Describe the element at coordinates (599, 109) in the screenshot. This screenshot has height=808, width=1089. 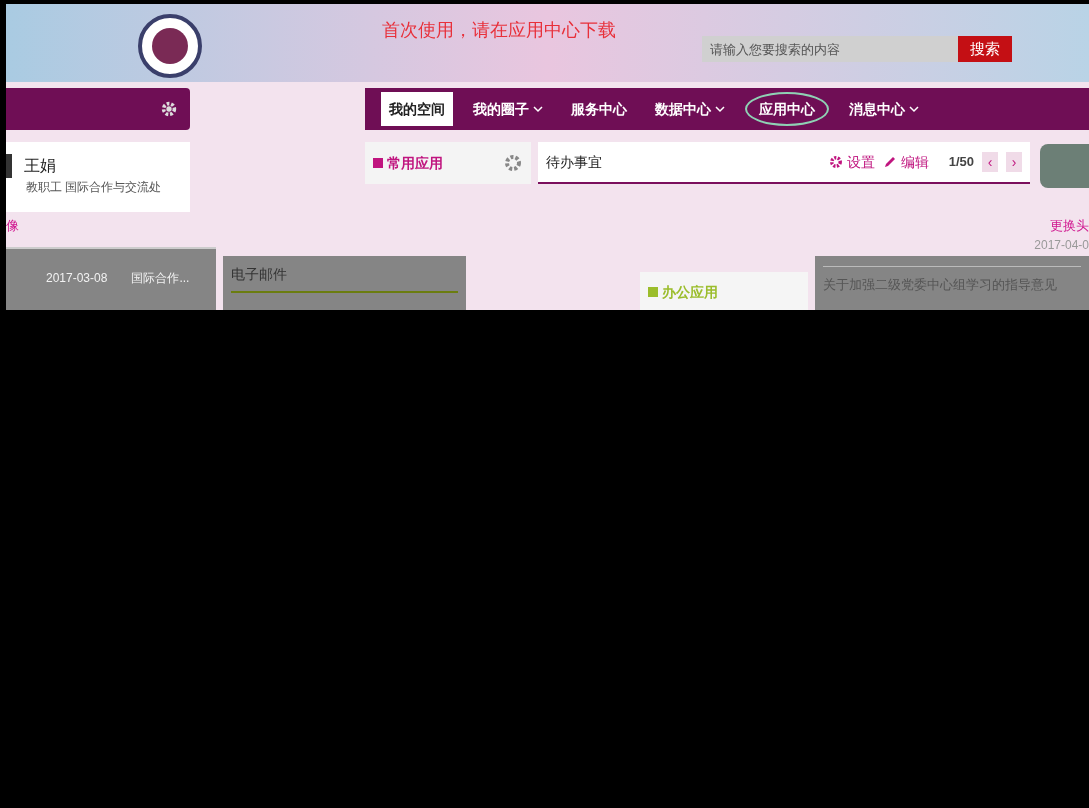
I see `nav-tab: 服务中心` at that location.